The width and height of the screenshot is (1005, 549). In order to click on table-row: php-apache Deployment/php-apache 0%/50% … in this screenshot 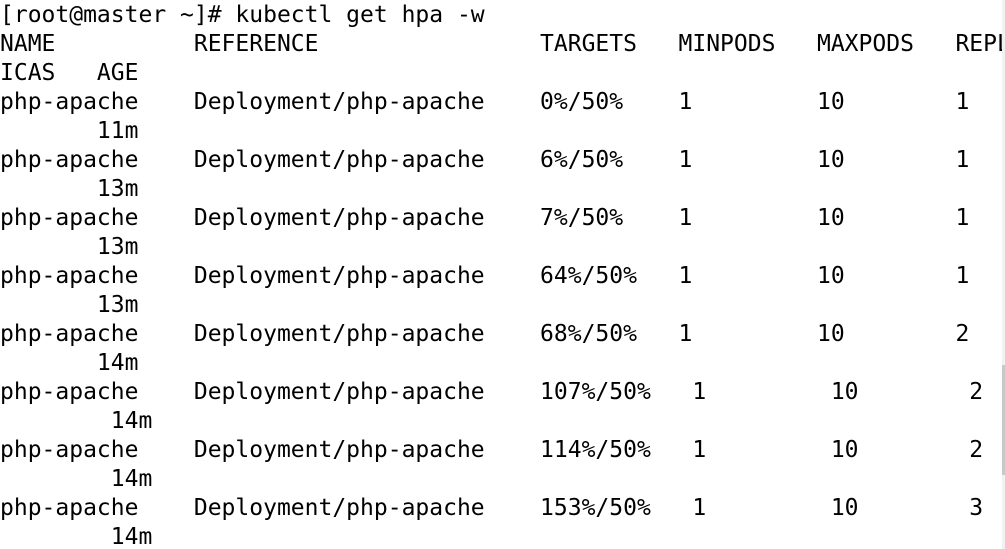, I will do `click(485, 102)`.